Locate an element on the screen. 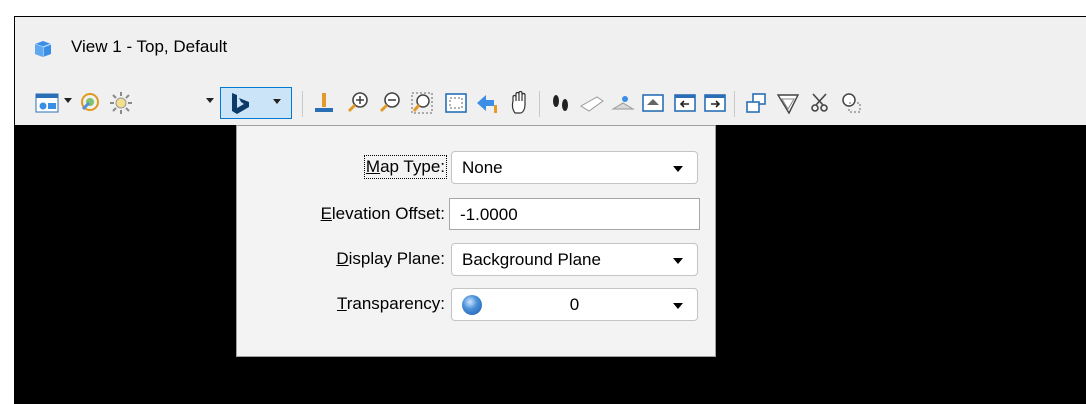  display-plane-label: Display Plane: is located at coordinates (390, 258).